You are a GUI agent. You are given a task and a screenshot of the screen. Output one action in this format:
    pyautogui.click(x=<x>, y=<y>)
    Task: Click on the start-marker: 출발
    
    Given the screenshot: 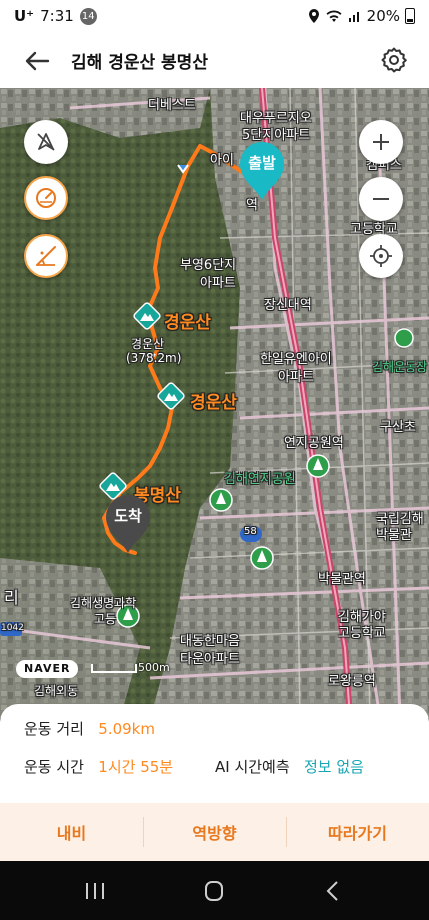 What is the action you would take?
    pyautogui.click(x=262, y=171)
    